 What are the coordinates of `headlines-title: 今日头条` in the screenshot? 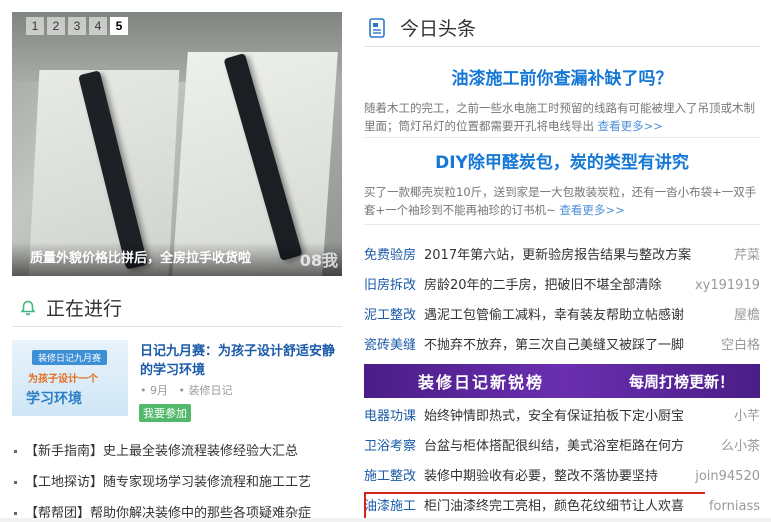 It's located at (438, 29).